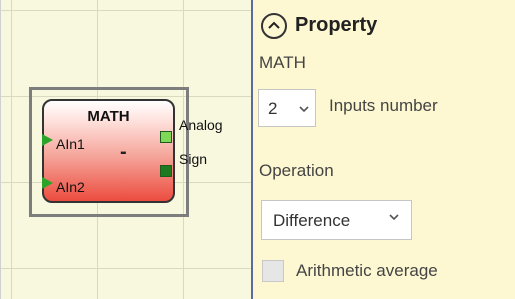  What do you see at coordinates (193, 159) in the screenshot?
I see `output-sign-label: Sign` at bounding box center [193, 159].